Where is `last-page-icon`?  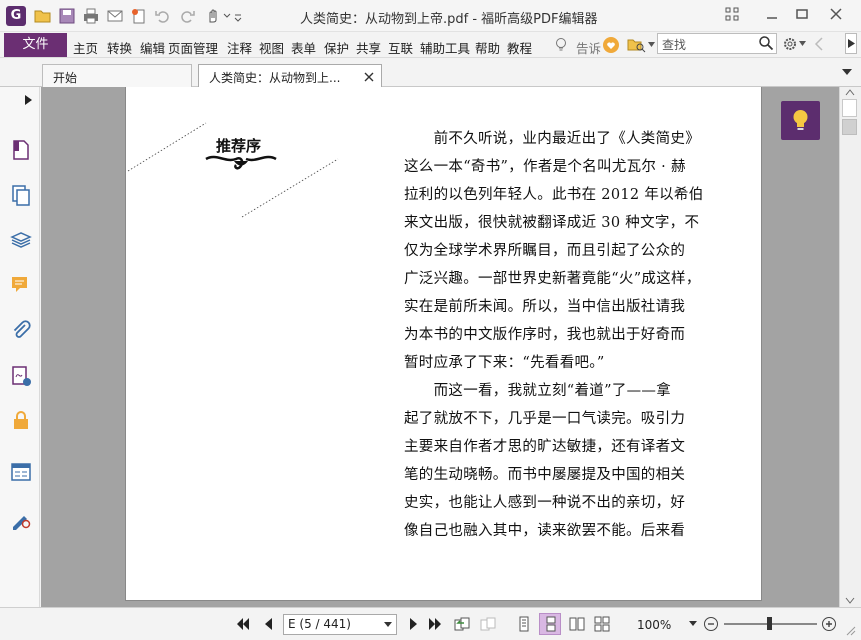 last-page-icon is located at coordinates (435, 624).